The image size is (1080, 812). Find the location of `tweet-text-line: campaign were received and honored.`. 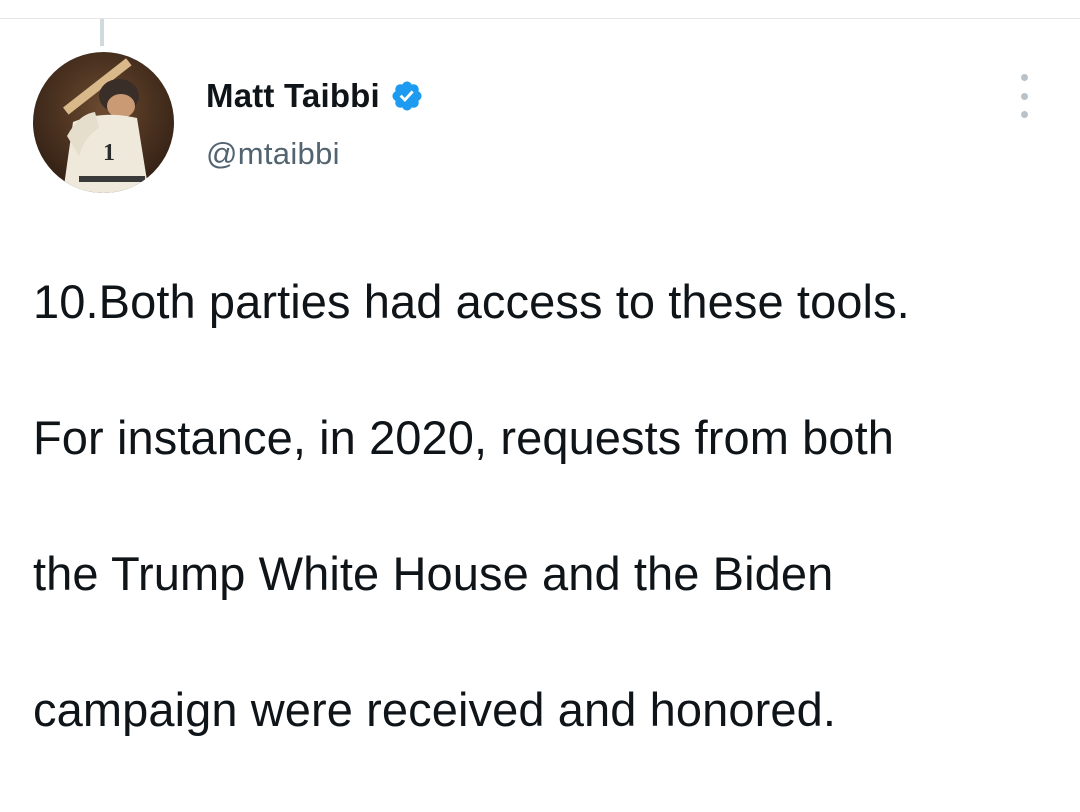

tweet-text-line: campaign were received and honored. is located at coordinates (435, 709).